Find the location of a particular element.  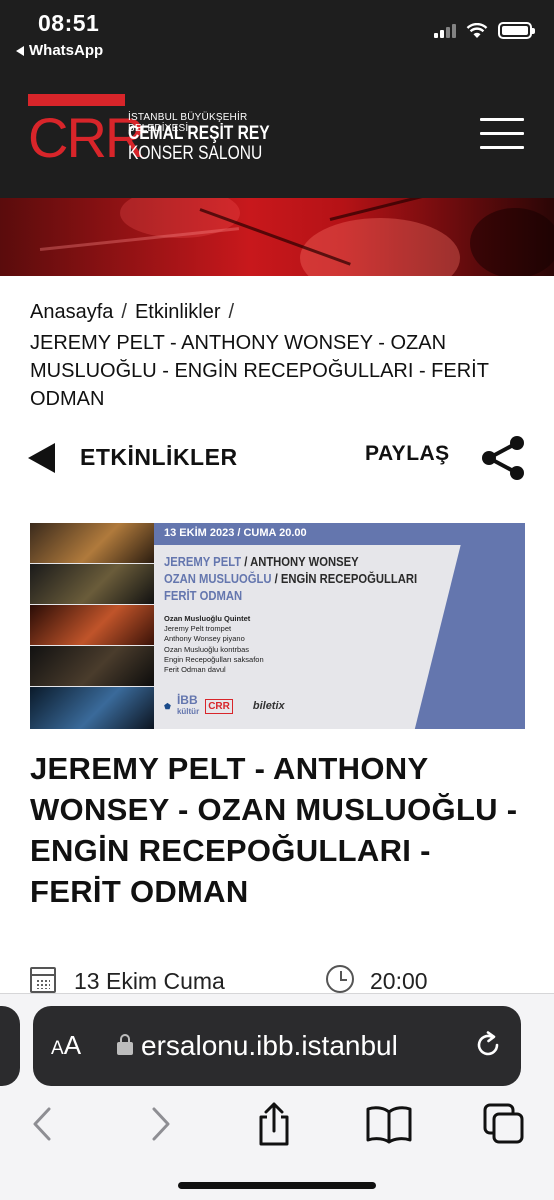

status-icons is located at coordinates (484, 30).